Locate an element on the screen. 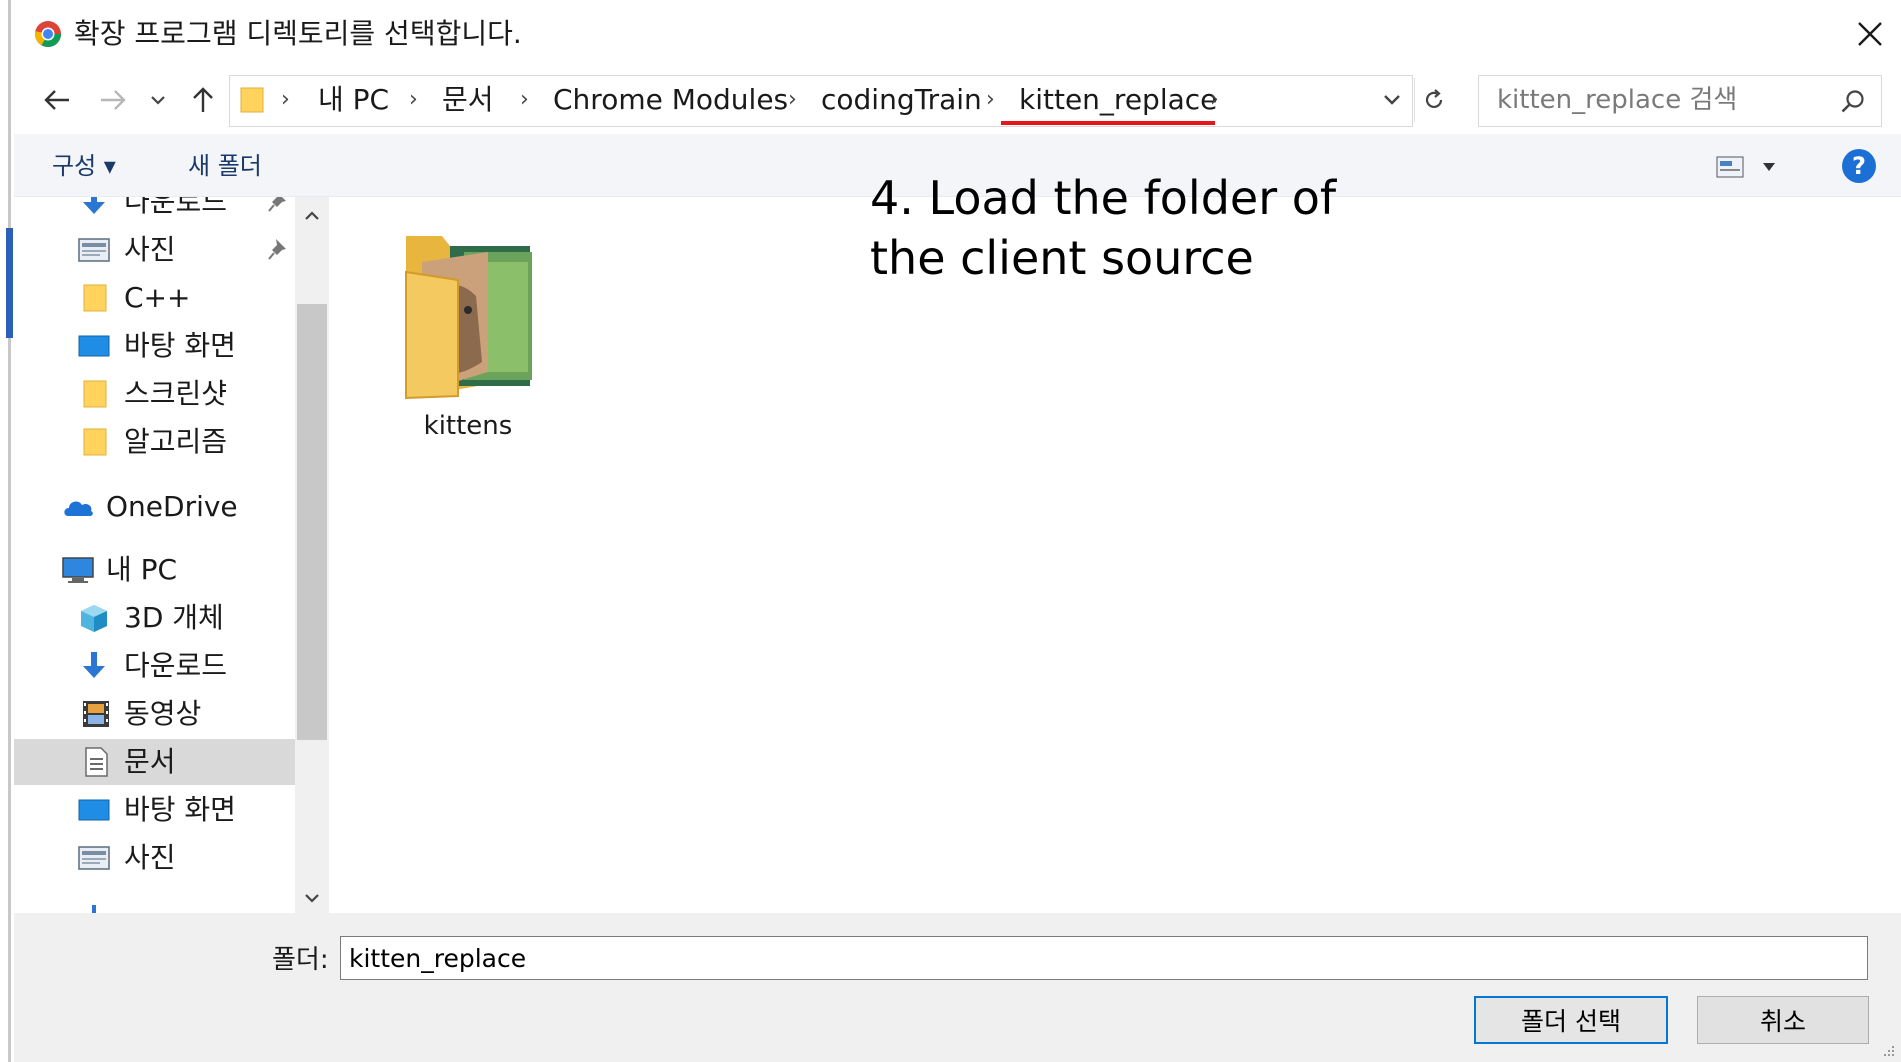  nav-item-screenshots: 스크린샷 is located at coordinates (154, 394).